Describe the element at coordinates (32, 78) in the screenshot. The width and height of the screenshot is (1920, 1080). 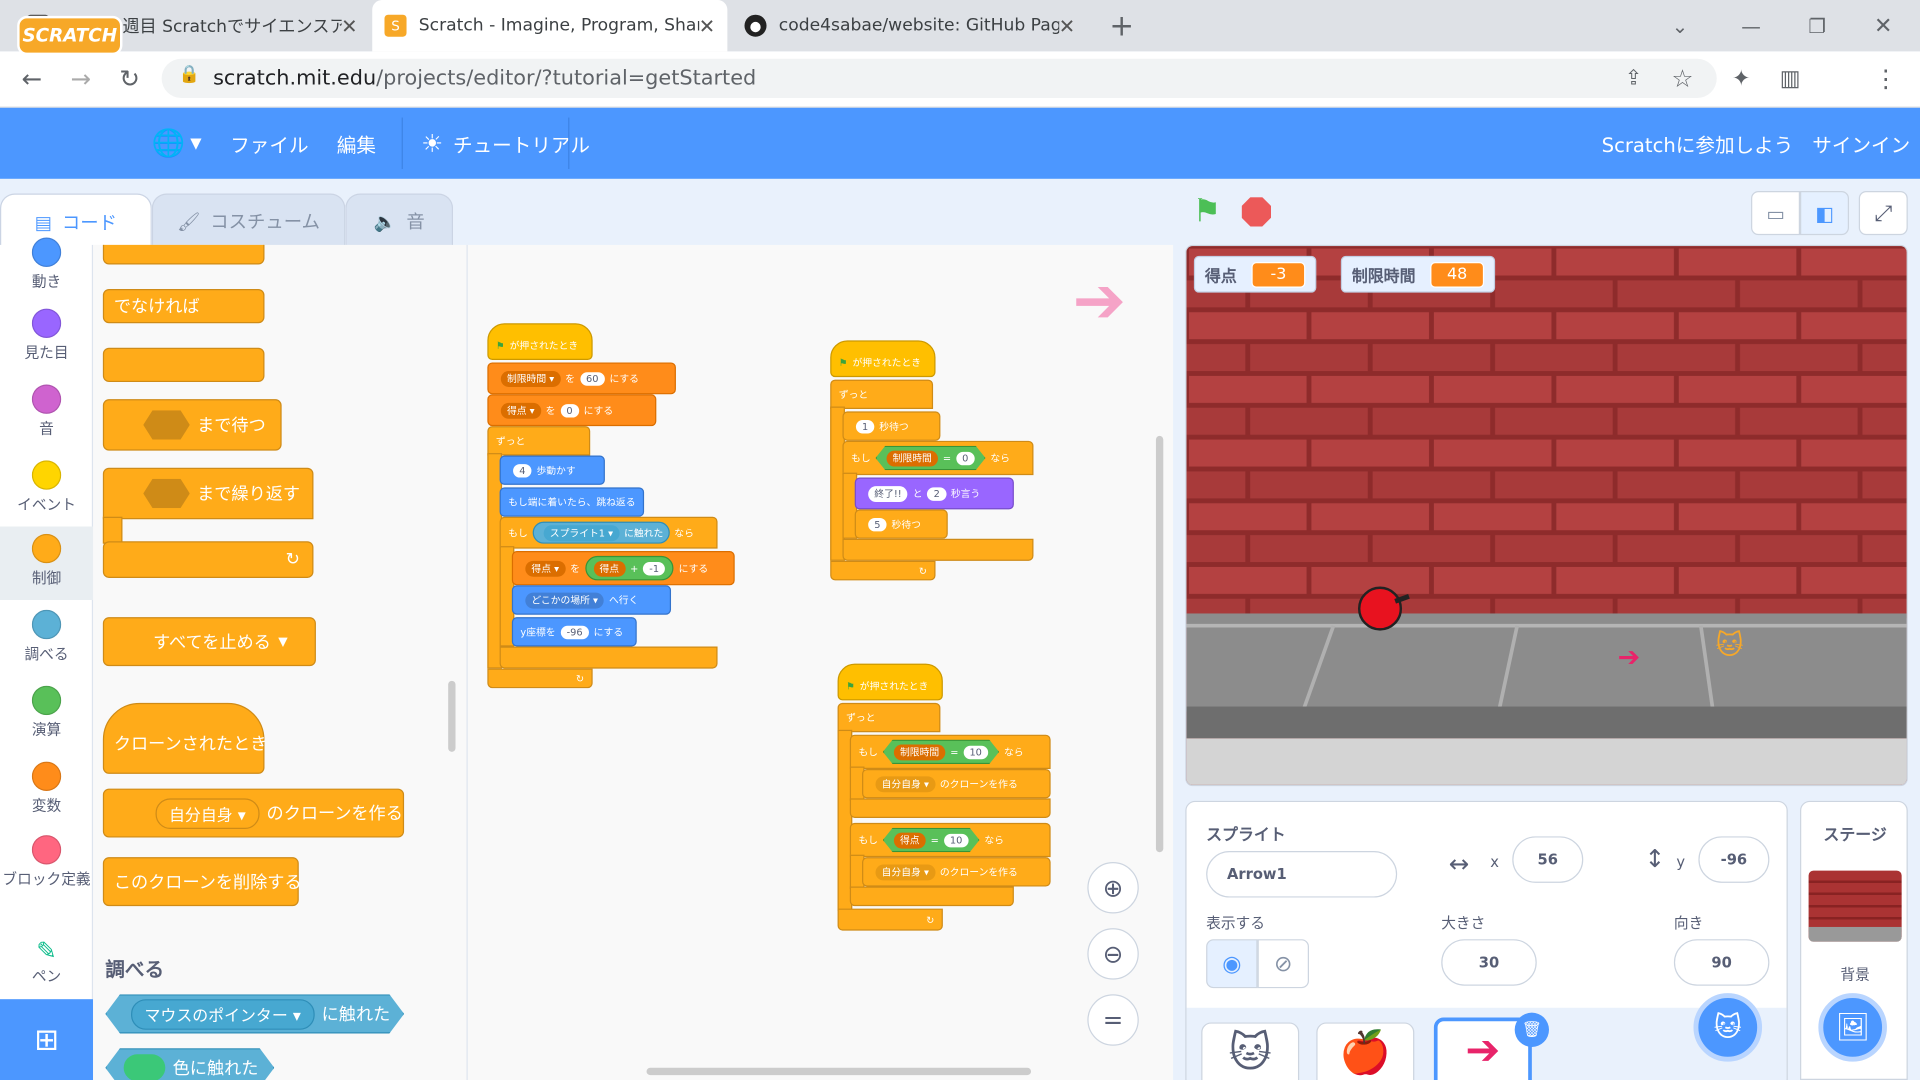
I see `back-icon: ←` at that location.